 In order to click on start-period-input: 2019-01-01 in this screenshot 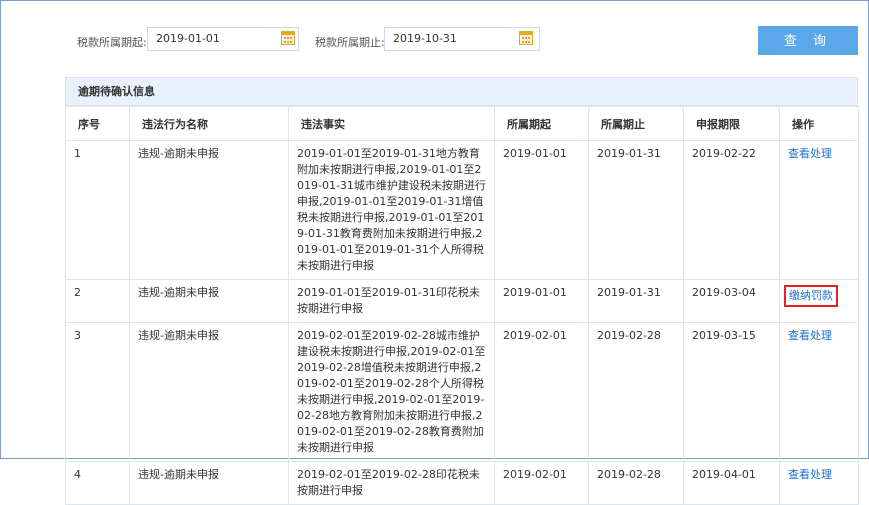, I will do `click(223, 39)`.